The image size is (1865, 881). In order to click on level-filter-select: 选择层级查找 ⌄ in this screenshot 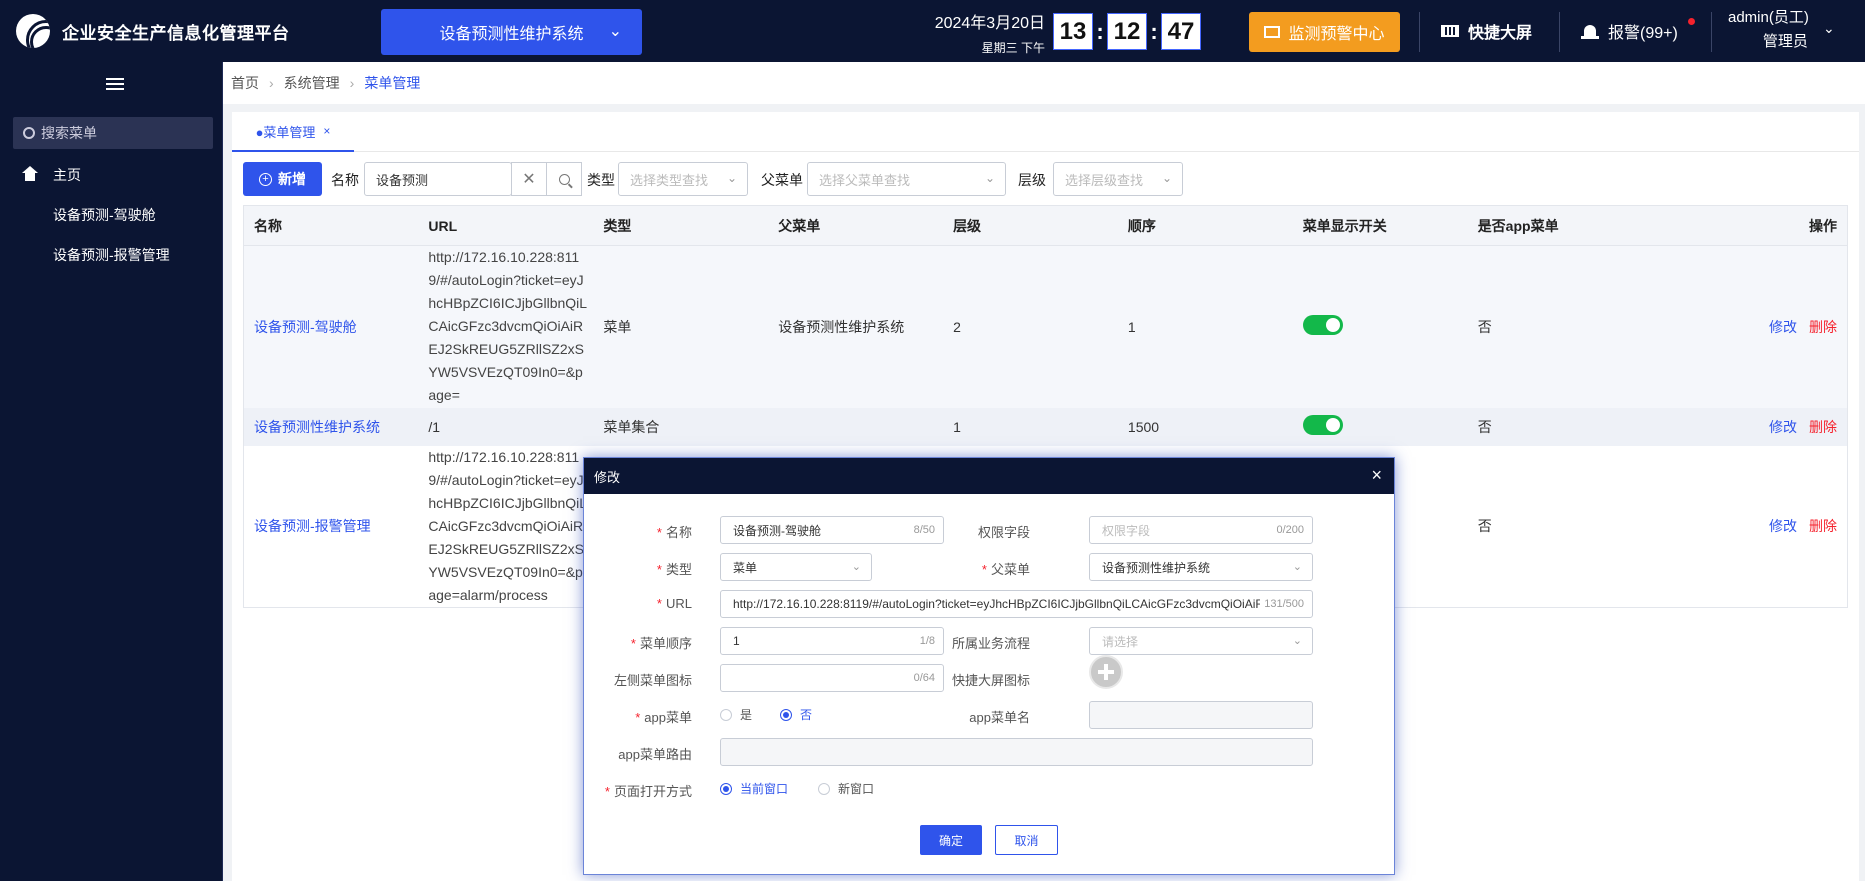, I will do `click(1118, 179)`.